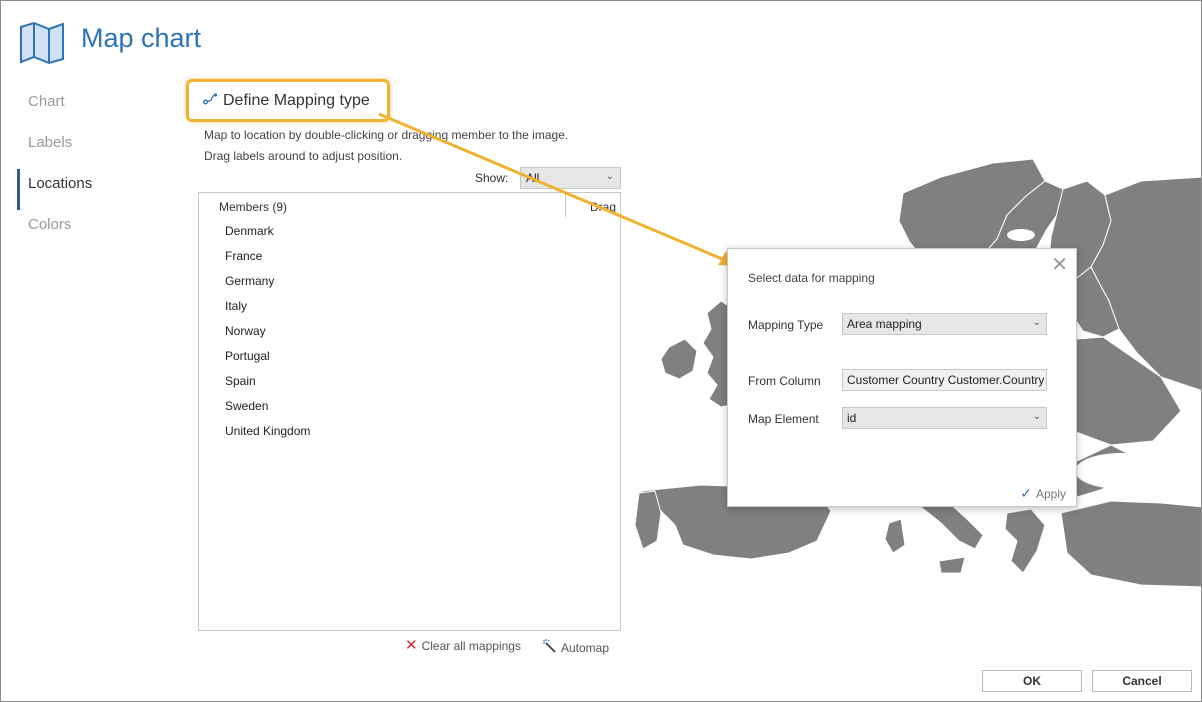 This screenshot has width=1202, height=702. I want to click on define-mapping-type-link: Define Mapping type, so click(286, 101).